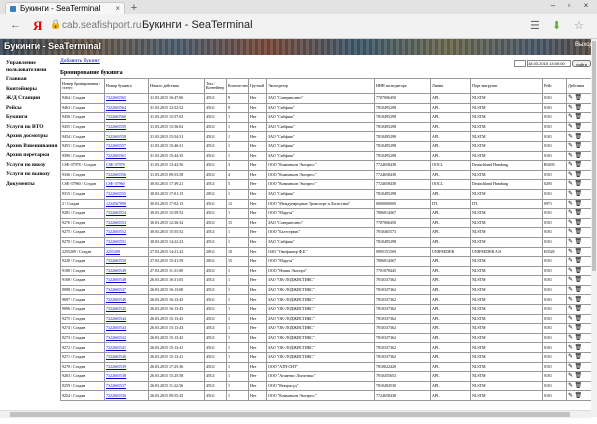  Describe the element at coordinates (116, 97) in the screenshot. I see `booking-number-link: 7322665565` at that location.